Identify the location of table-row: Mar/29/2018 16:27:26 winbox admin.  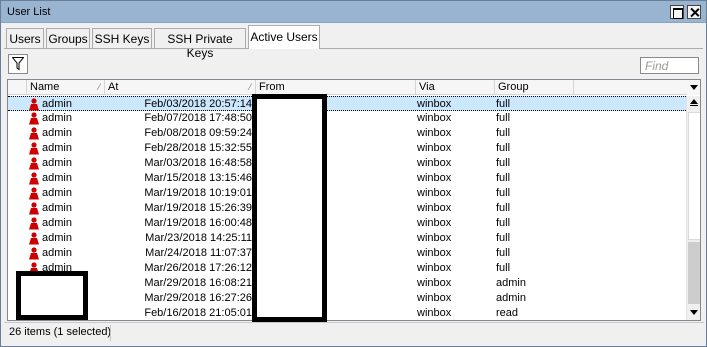
(347, 298).